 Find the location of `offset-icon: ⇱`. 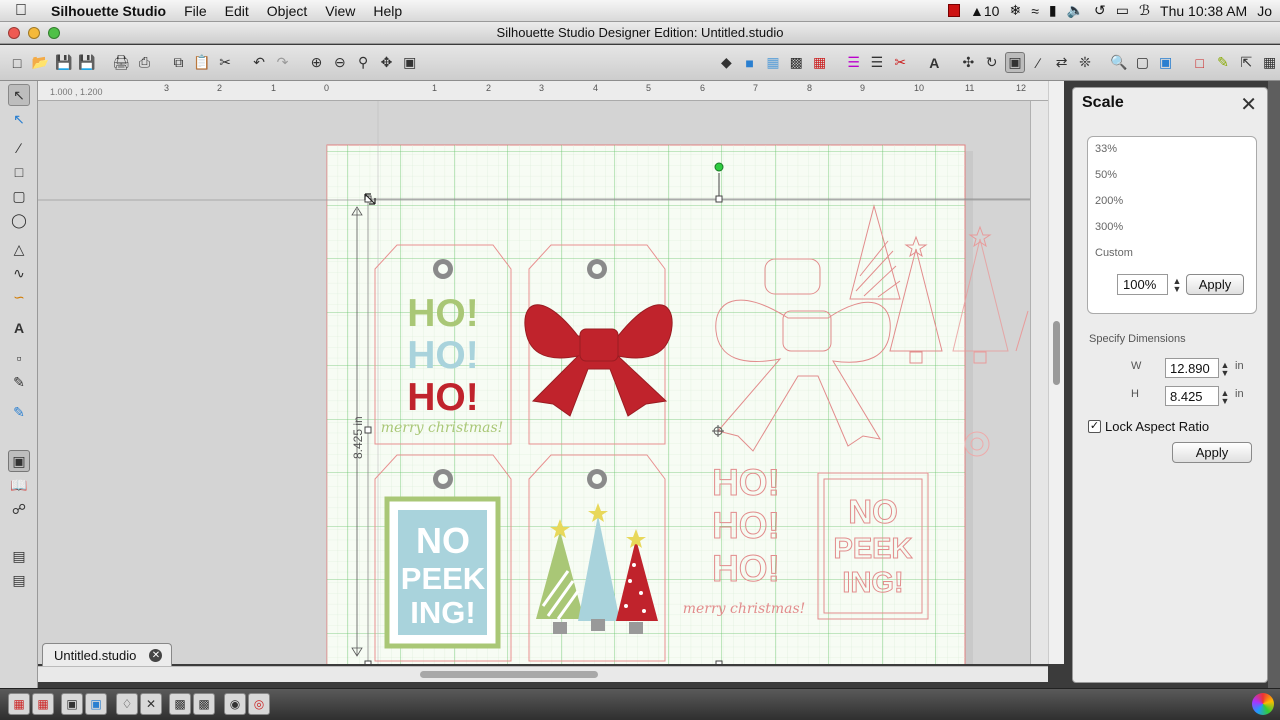

offset-icon: ⇱ is located at coordinates (1246, 62).